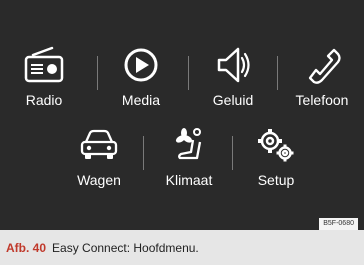 The image size is (364, 265). I want to click on menu-item-geluid: Geluid, so click(233, 80).